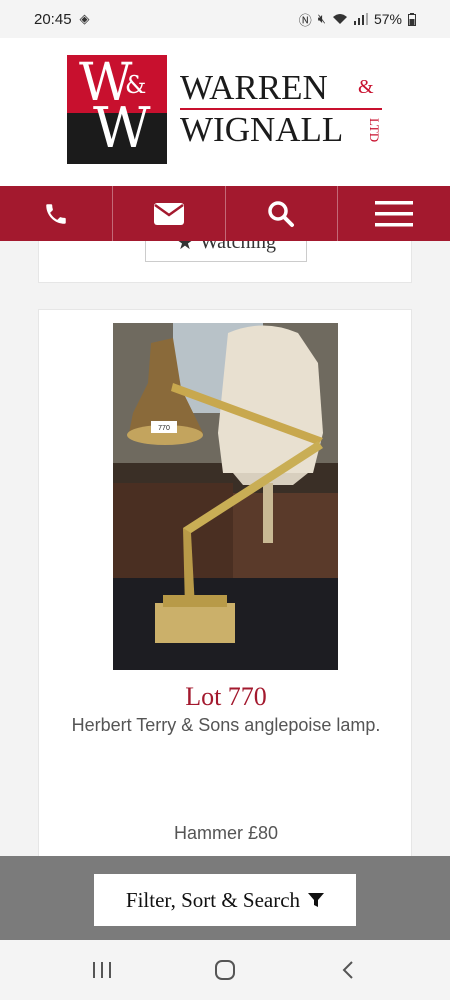 The height and width of the screenshot is (1000, 450). What do you see at coordinates (387, 19) in the screenshot?
I see `battery-percent: 57%` at bounding box center [387, 19].